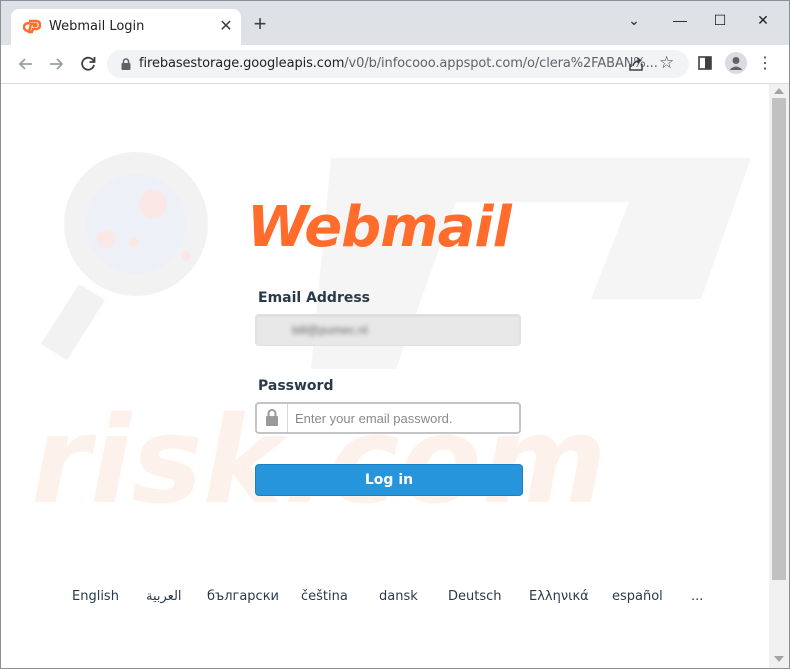  Describe the element at coordinates (26, 64) in the screenshot. I see `back-arrow-icon` at that location.